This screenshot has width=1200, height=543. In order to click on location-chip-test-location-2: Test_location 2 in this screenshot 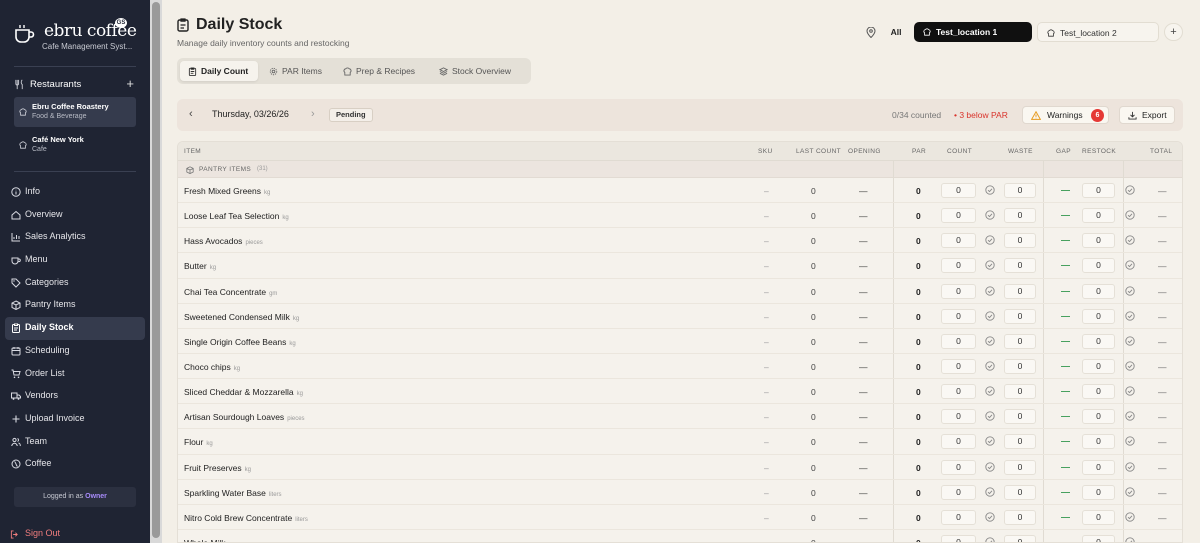, I will do `click(1098, 32)`.